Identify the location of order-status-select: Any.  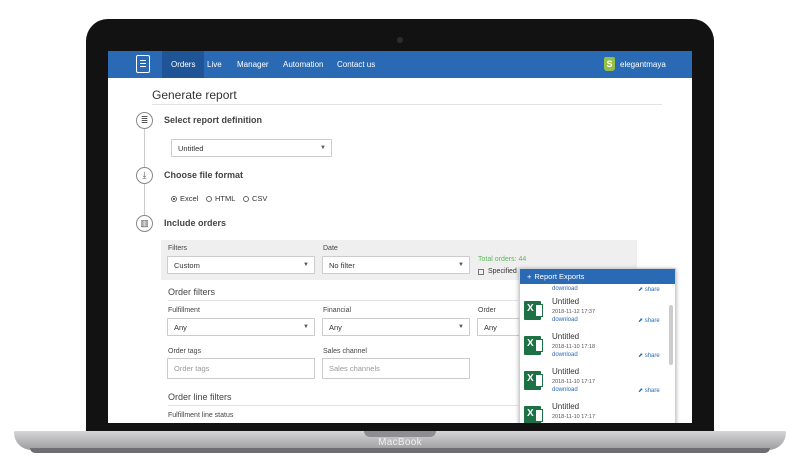
(501, 327).